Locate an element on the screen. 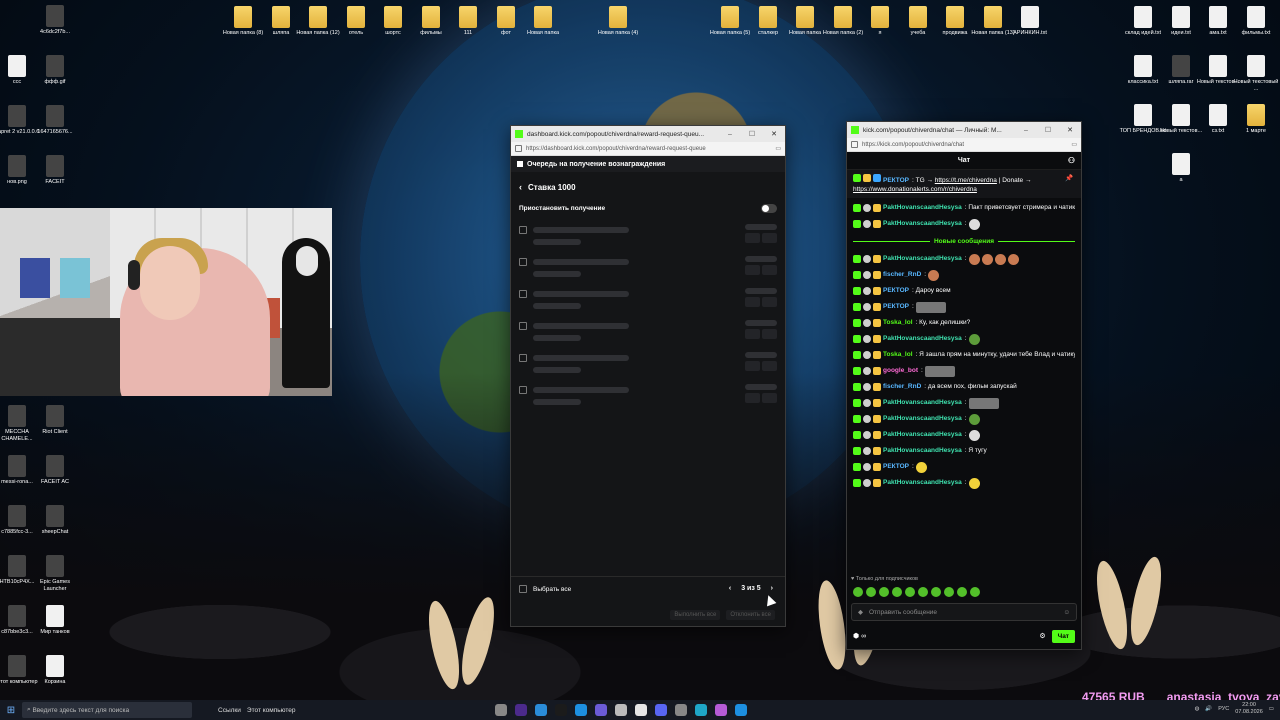 This screenshot has width=1280, height=720. desktop-icon: Riot Client is located at coordinates (55, 420).